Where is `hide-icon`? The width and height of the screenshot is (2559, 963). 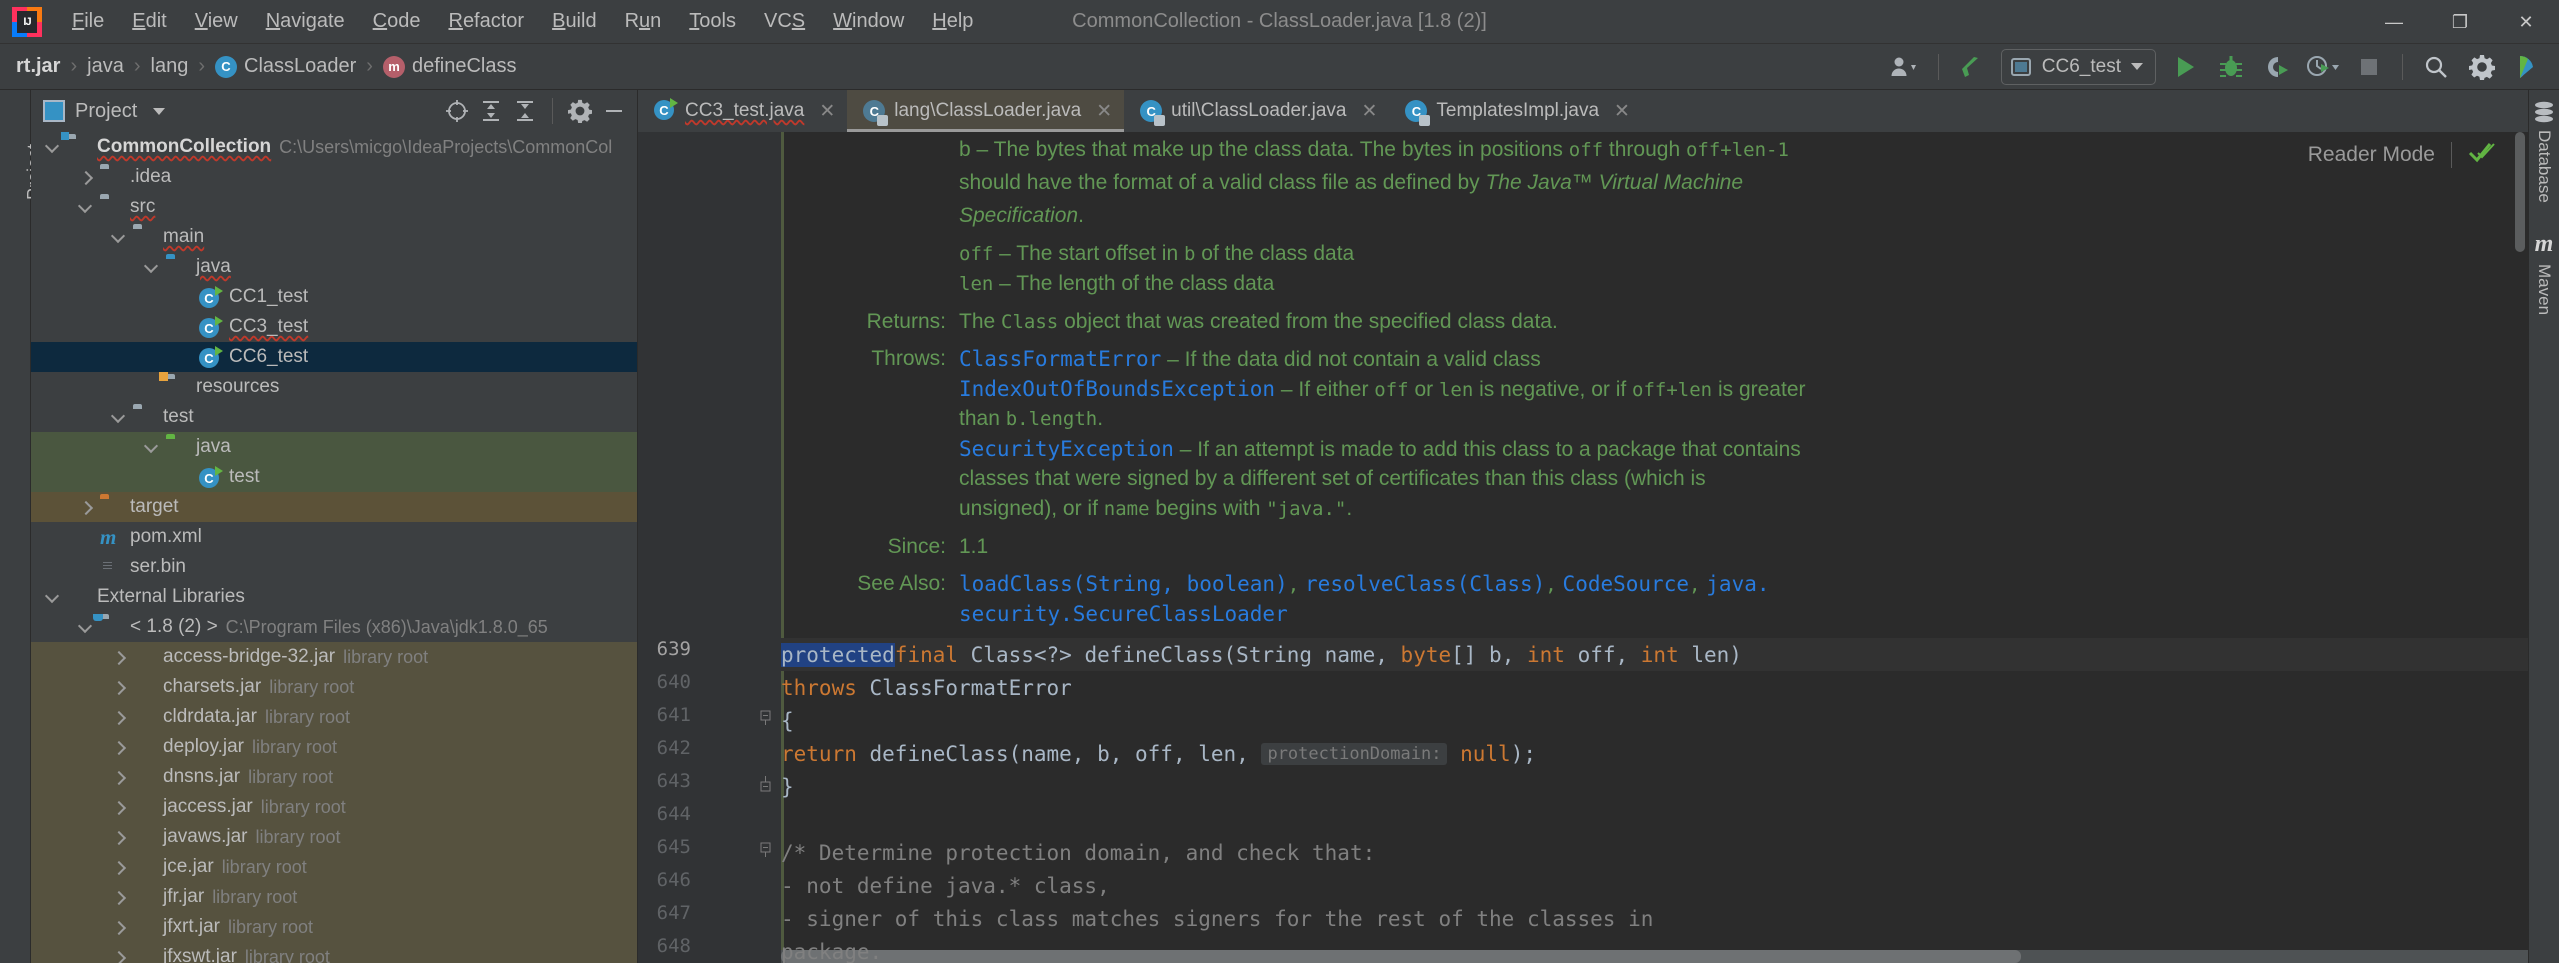
hide-icon is located at coordinates (614, 111).